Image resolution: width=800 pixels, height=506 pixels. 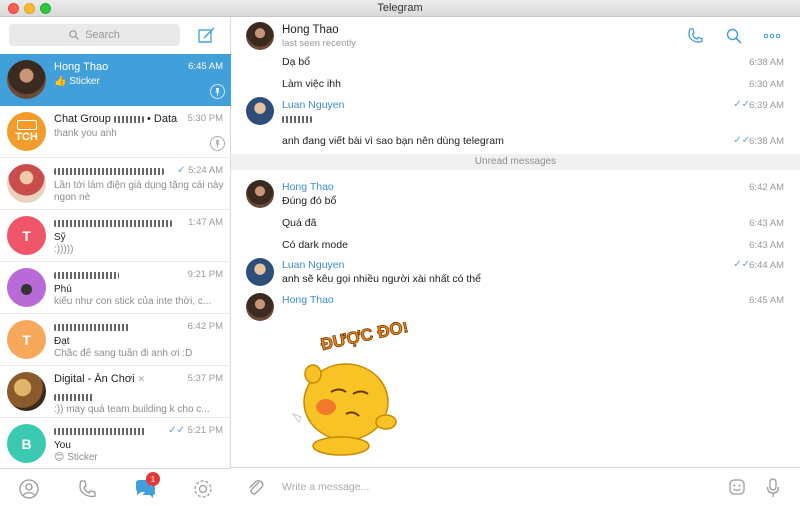 What do you see at coordinates (115, 80) in the screenshot?
I see `chat-item-hong-thao: Hong Thao 6:45 AM 👍 Sticker` at bounding box center [115, 80].